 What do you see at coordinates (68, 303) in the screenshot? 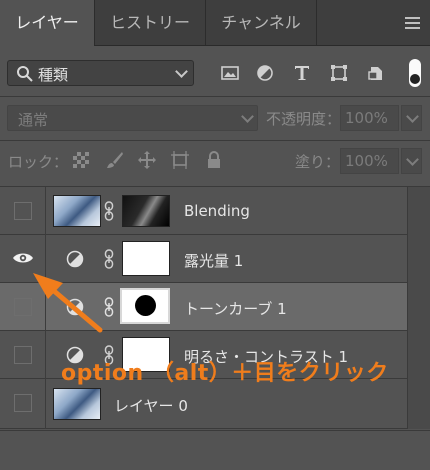
I see `annotation-arrow` at bounding box center [68, 303].